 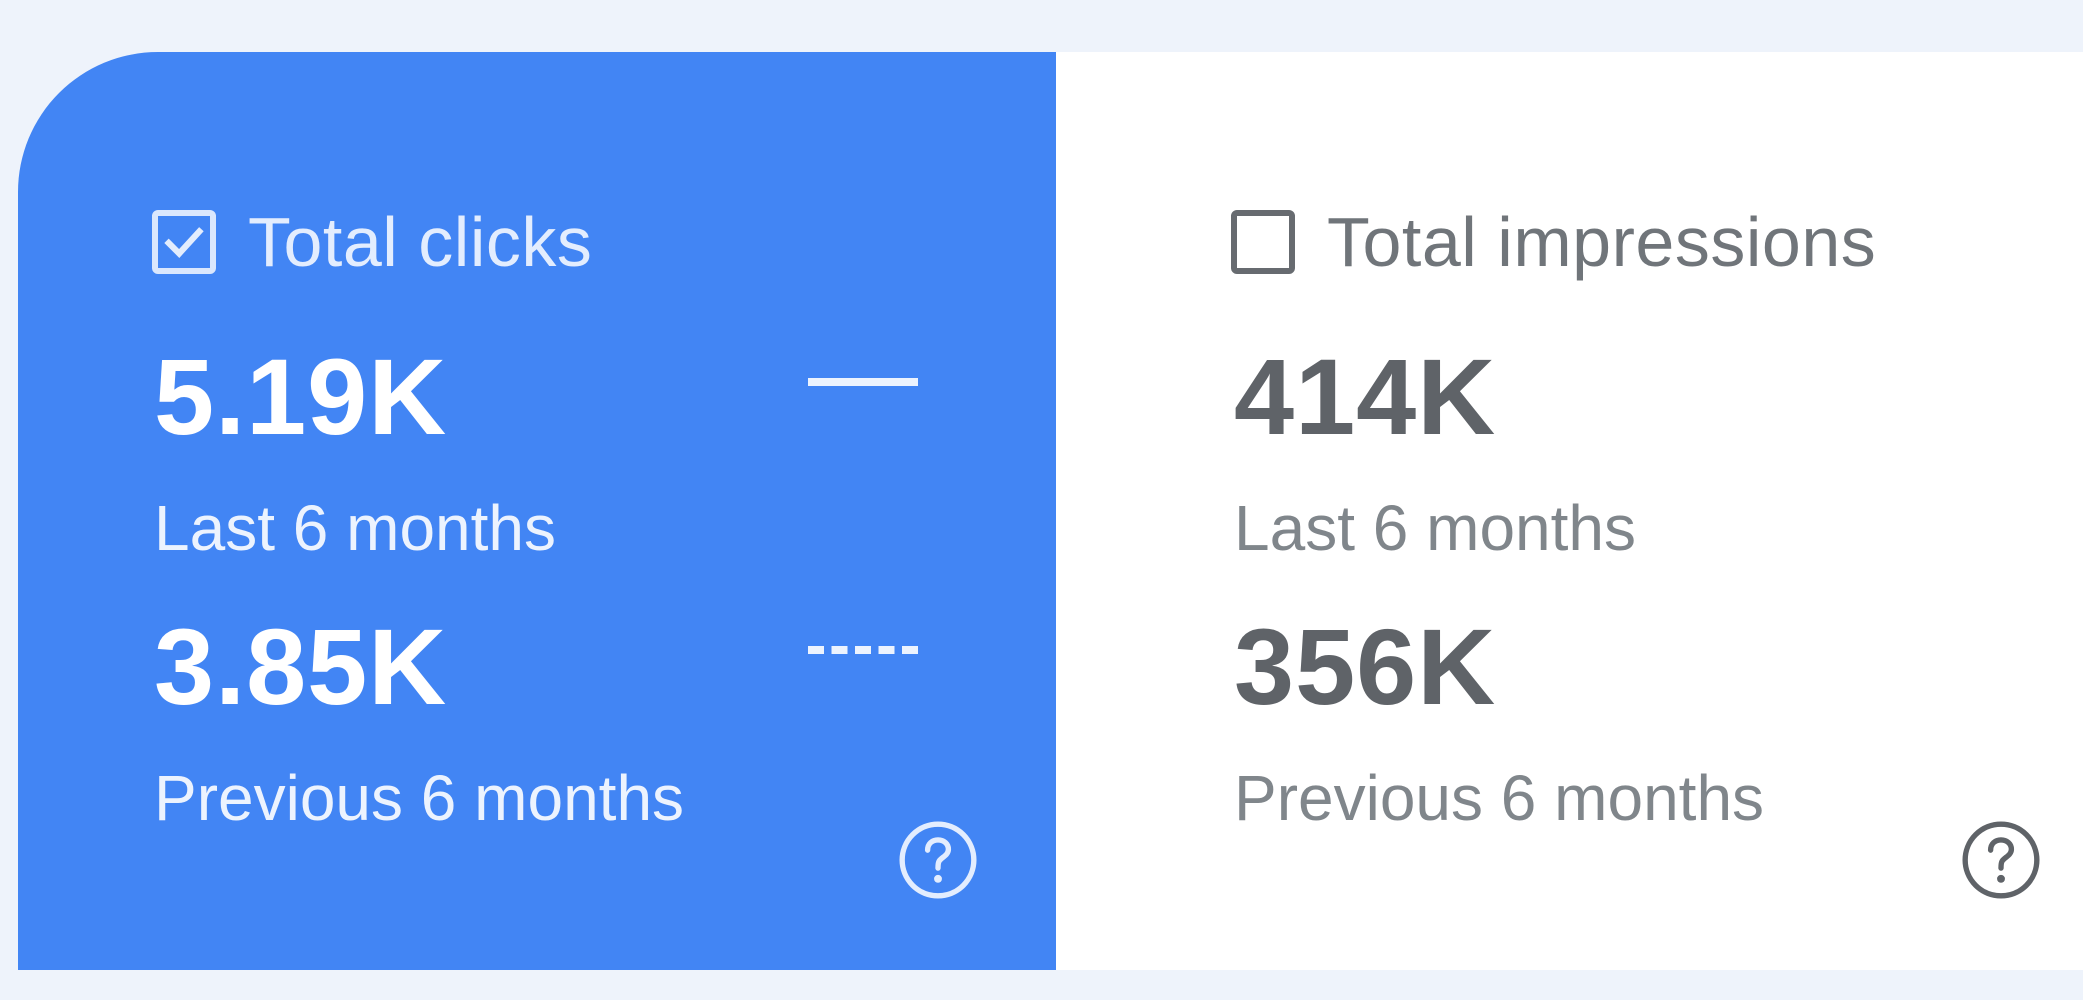 I want to click on previous-period-dashed-line-icon, so click(x=863, y=650).